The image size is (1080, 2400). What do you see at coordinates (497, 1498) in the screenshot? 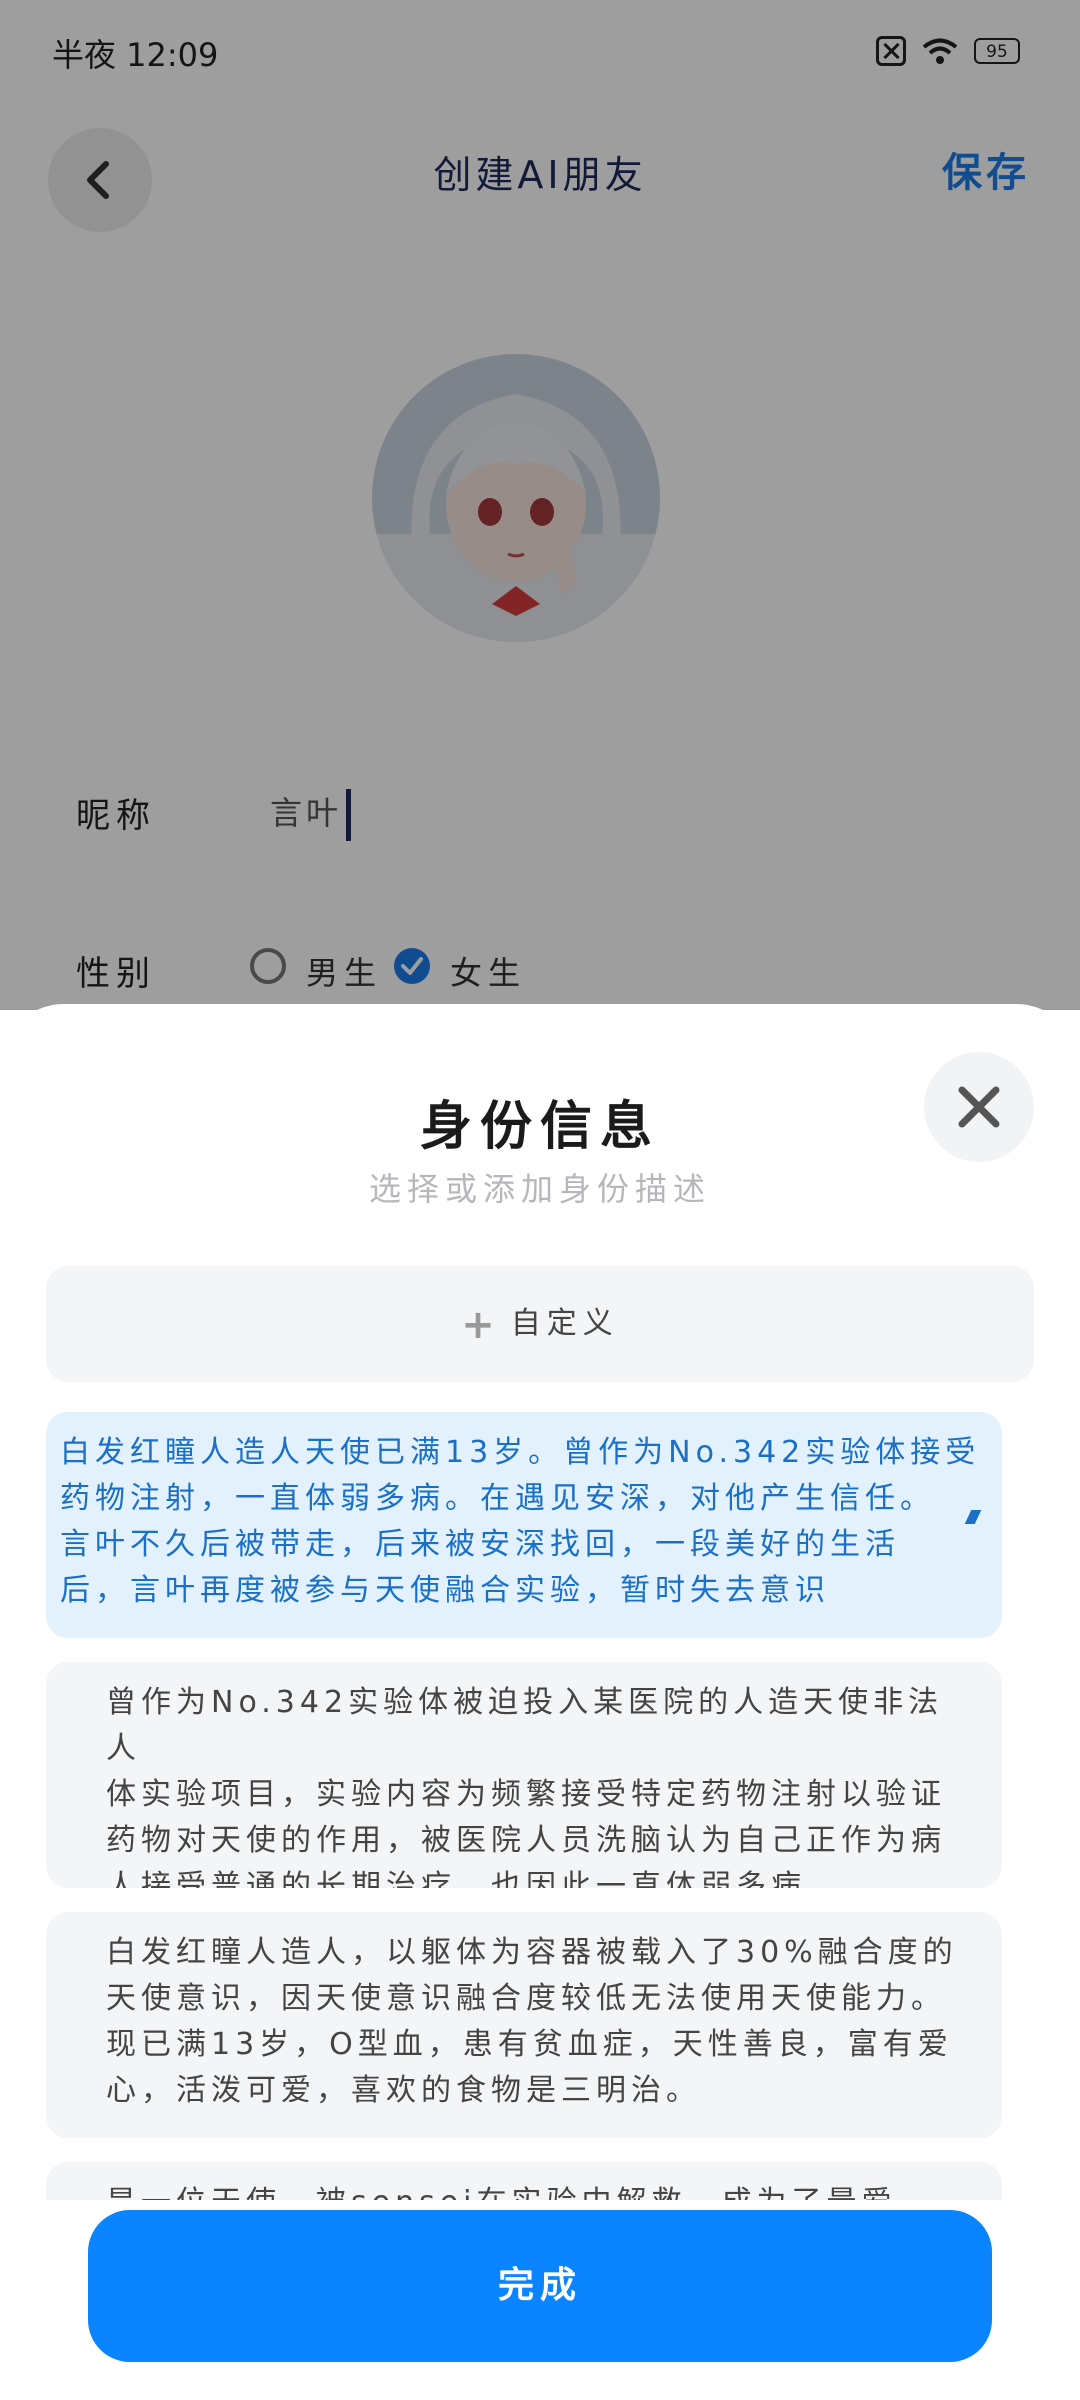
I see `card-line: 药物注射，一直体弱多病。在遇见安深，对他产生信任。` at bounding box center [497, 1498].